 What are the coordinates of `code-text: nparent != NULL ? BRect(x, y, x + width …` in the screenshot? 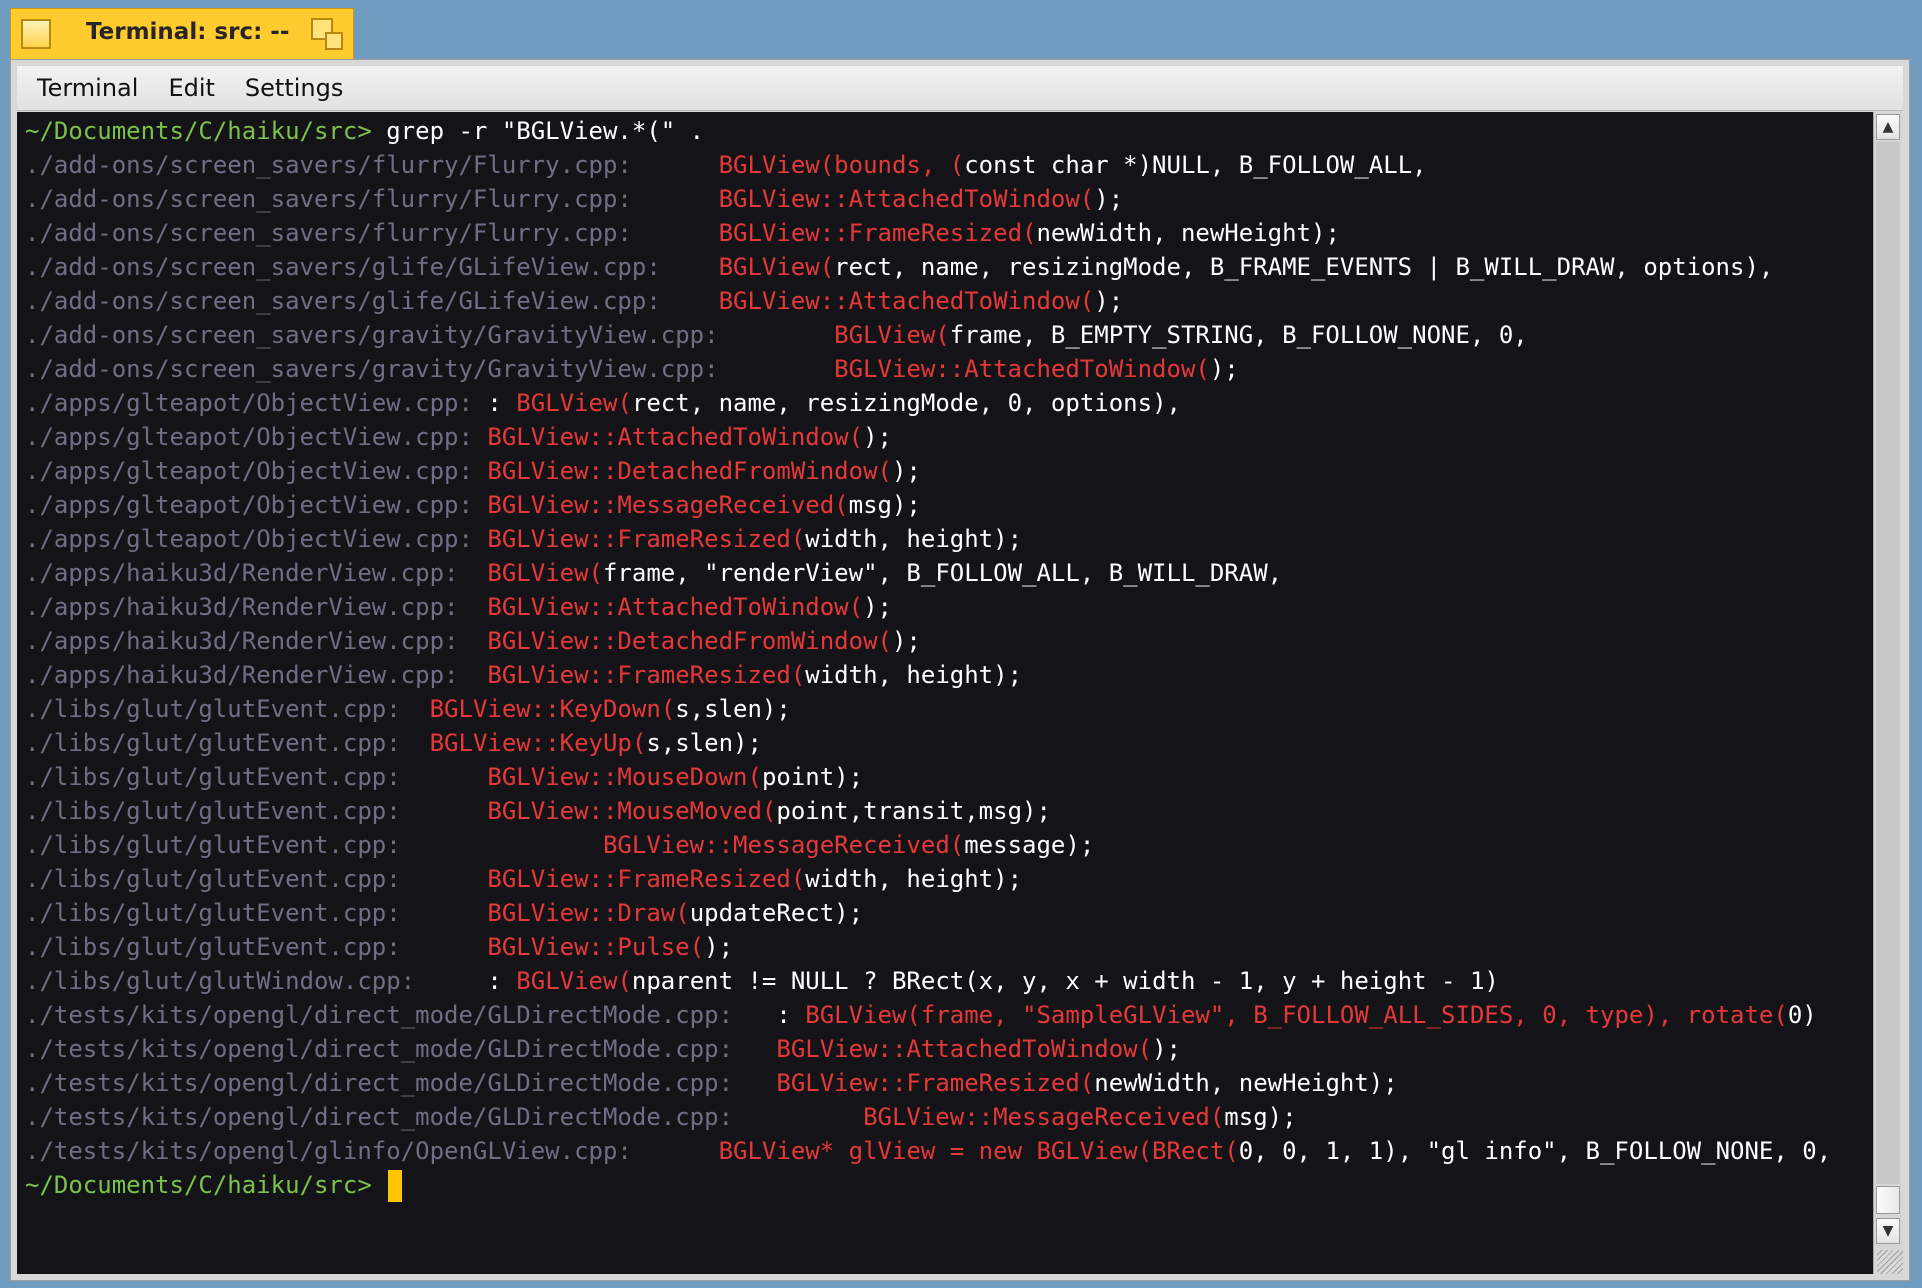 It's located at (1065, 981).